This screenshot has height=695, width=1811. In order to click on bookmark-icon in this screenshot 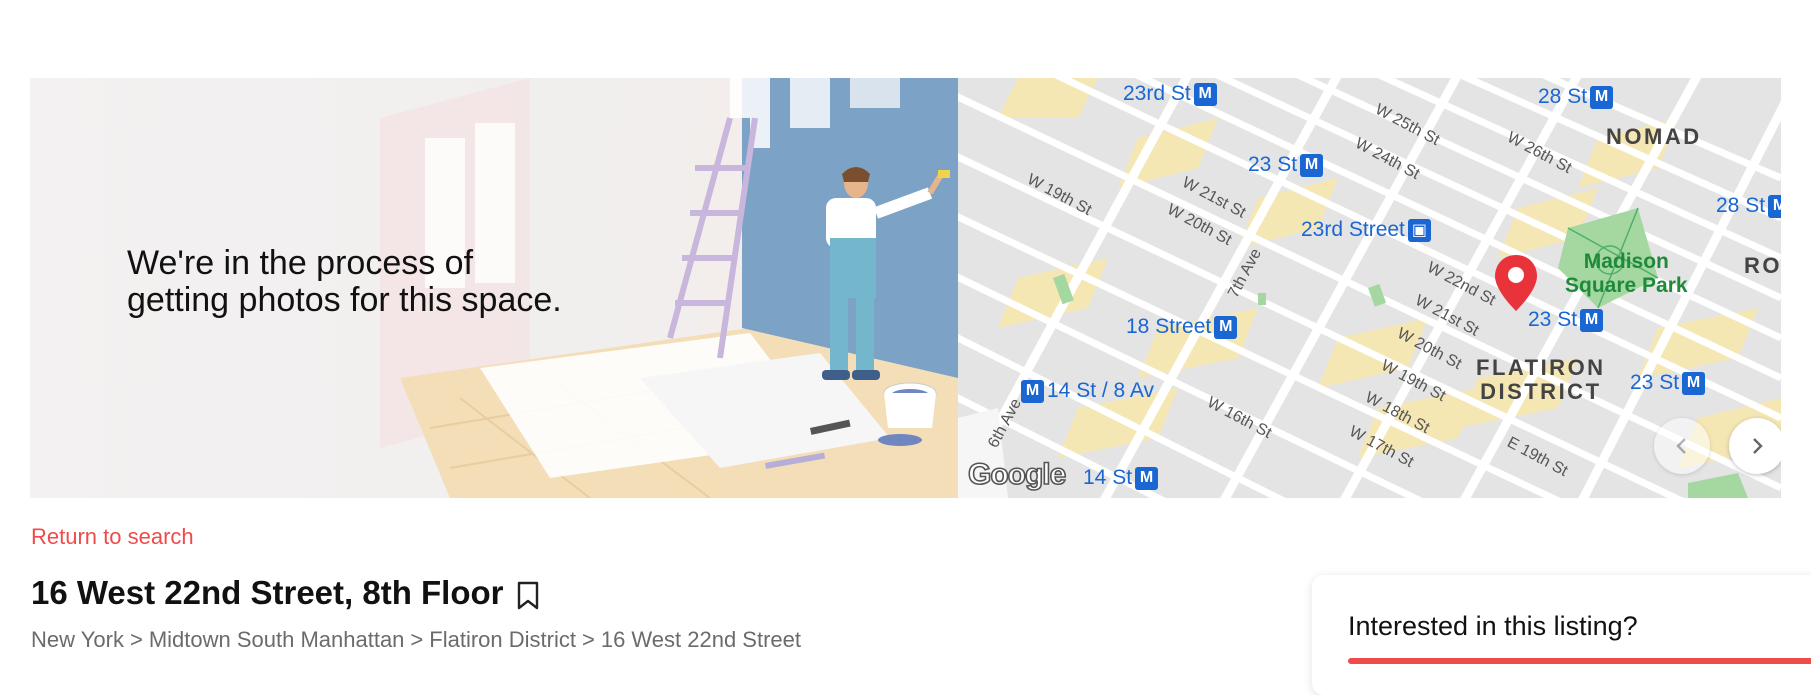, I will do `click(528, 596)`.